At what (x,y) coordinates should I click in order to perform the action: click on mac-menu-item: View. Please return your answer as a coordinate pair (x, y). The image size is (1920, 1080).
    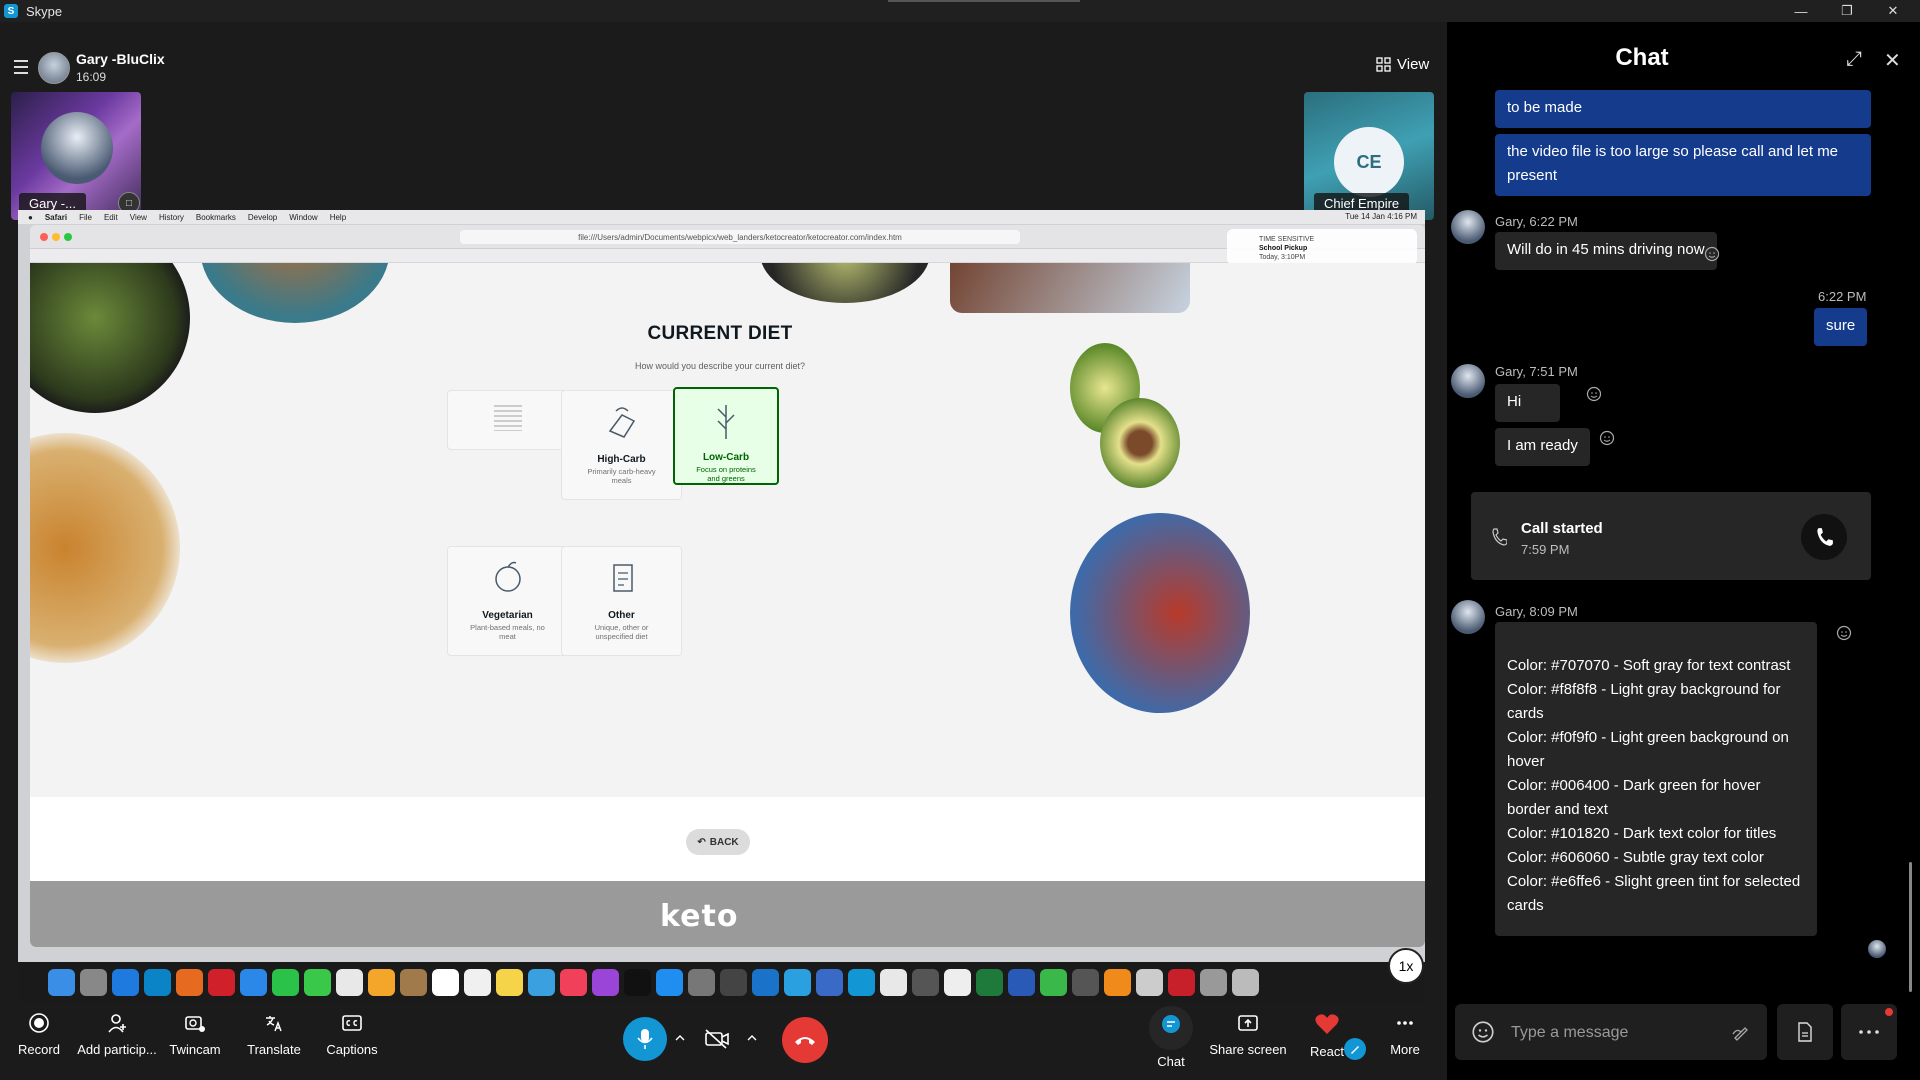
    Looking at the image, I should click on (138, 217).